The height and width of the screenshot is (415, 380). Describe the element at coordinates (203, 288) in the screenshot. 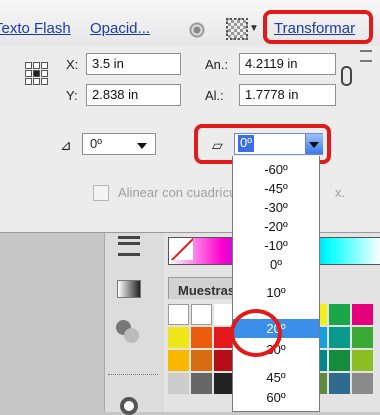

I see `swatches-tab: Muestras` at that location.